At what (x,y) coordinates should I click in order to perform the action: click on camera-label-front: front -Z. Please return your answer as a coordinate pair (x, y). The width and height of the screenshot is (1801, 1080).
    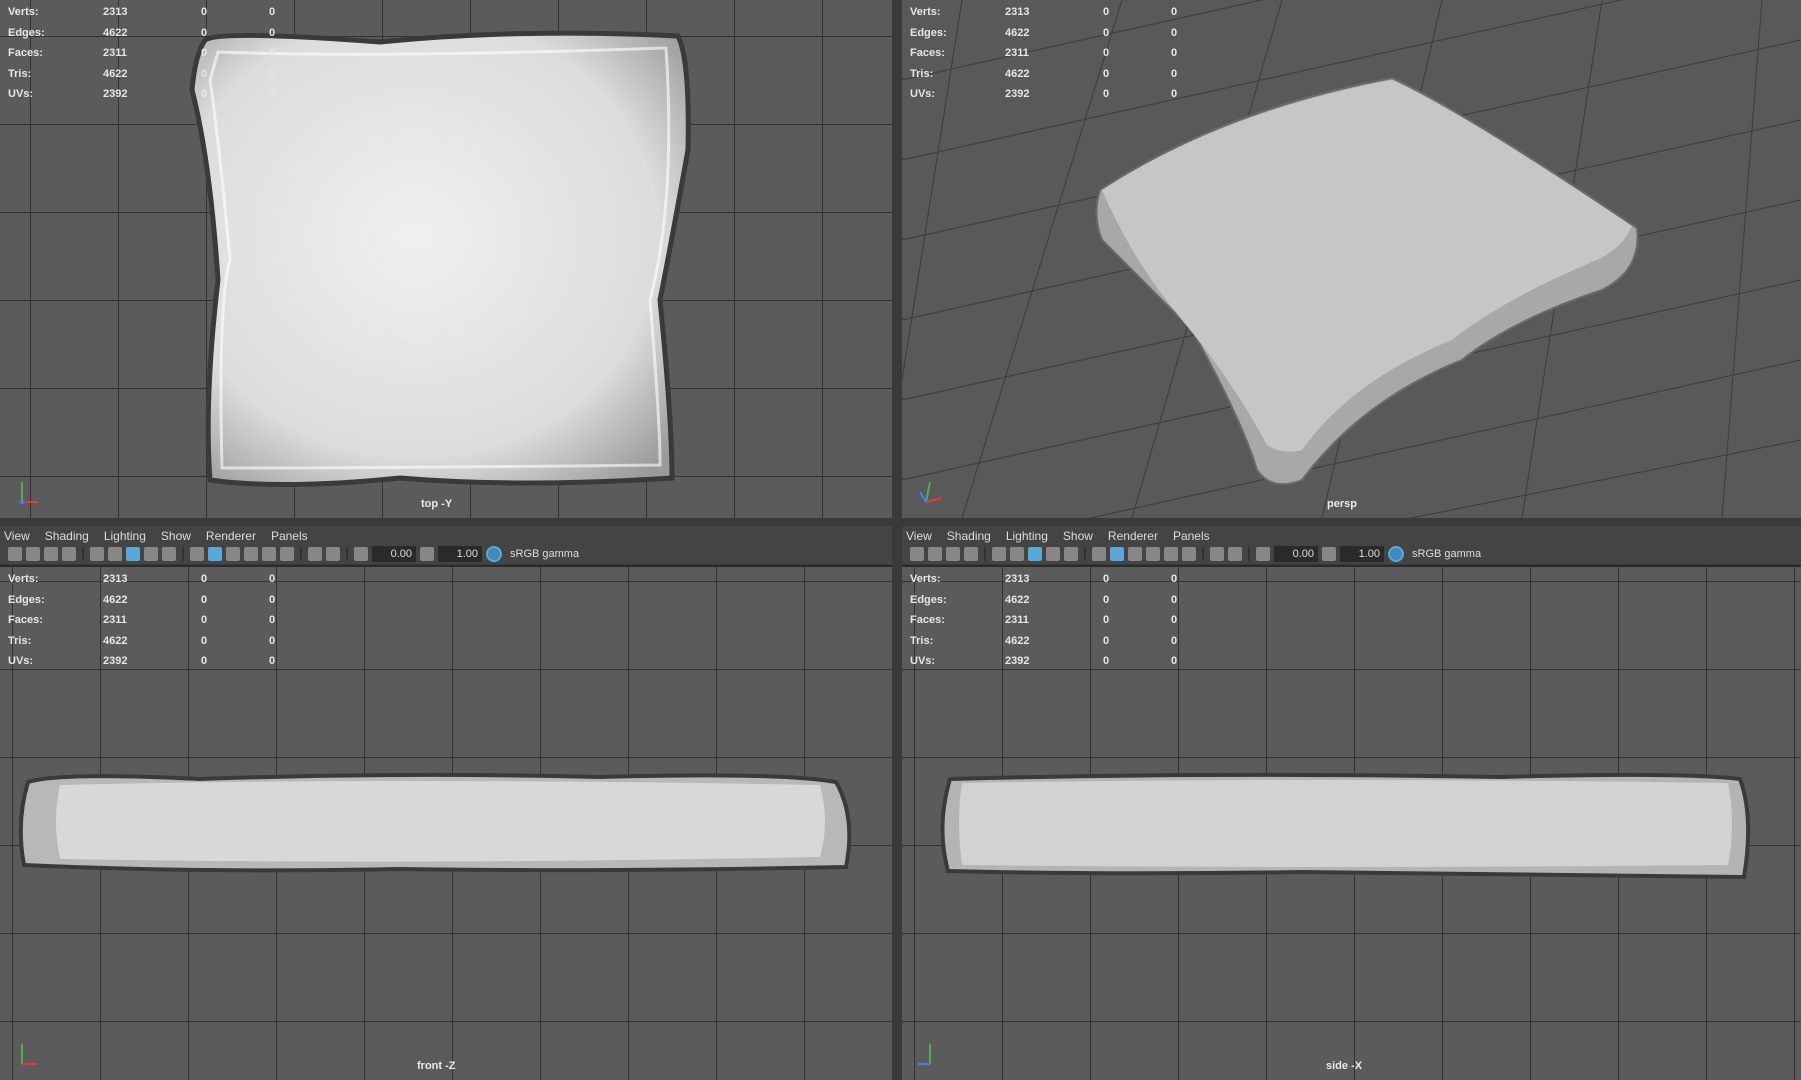
    Looking at the image, I should click on (436, 1066).